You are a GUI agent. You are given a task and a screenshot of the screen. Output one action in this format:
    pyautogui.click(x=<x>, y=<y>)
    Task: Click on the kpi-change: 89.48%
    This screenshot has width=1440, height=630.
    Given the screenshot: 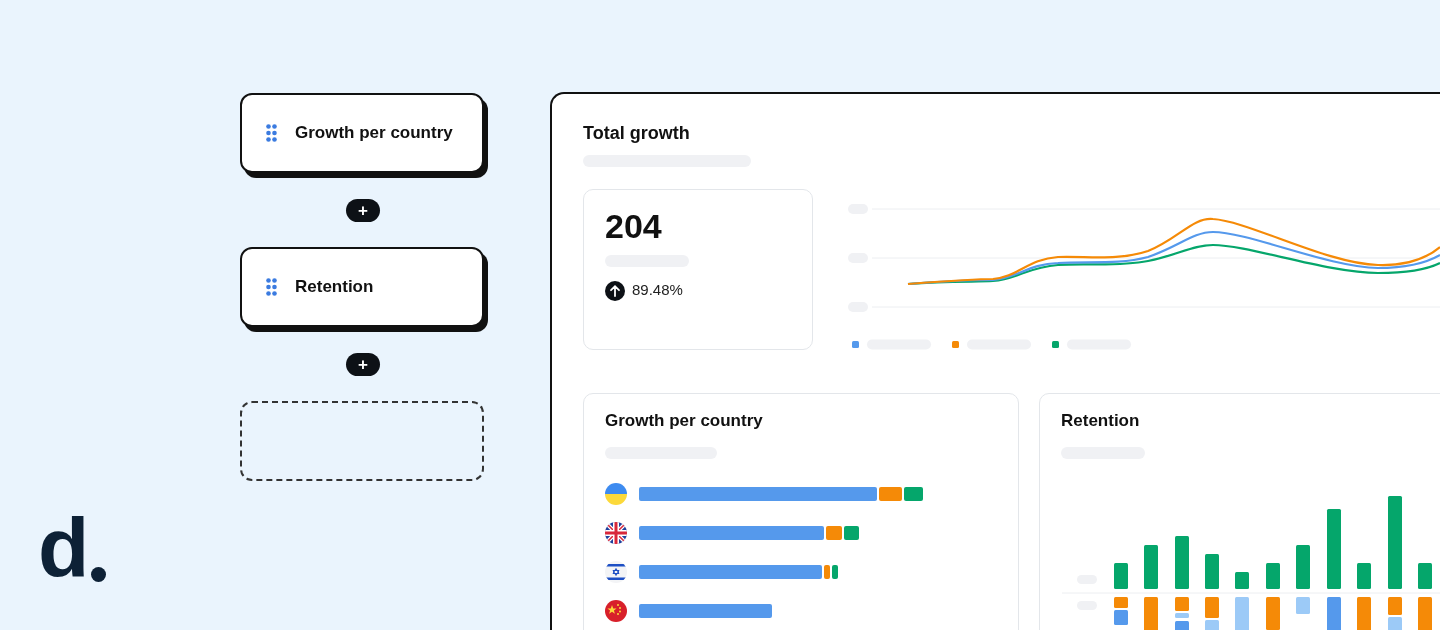 What is the action you would take?
    pyautogui.click(x=657, y=290)
    